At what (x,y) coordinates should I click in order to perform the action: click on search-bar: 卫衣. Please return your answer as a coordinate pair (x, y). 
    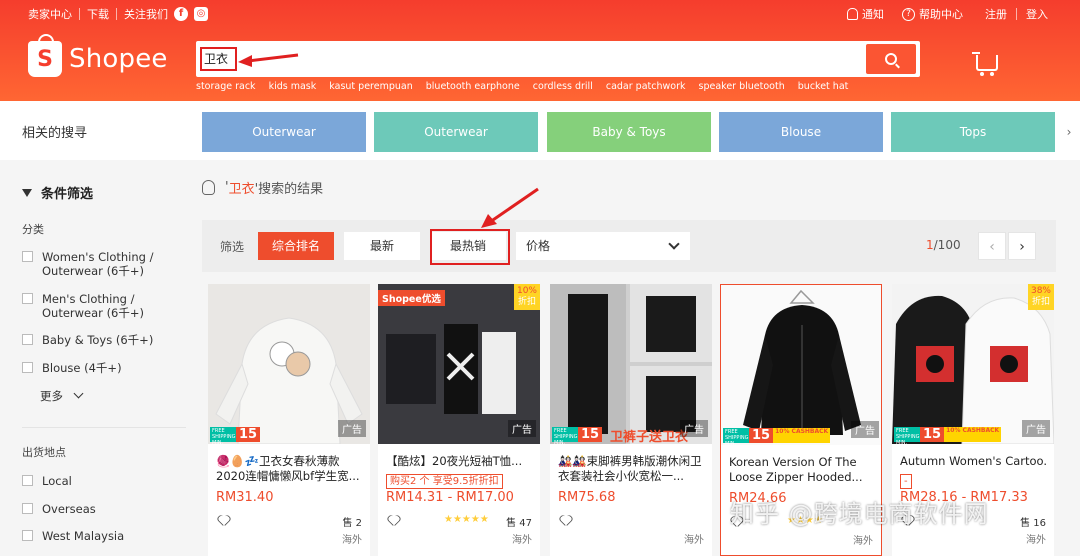
    Looking at the image, I should click on (558, 59).